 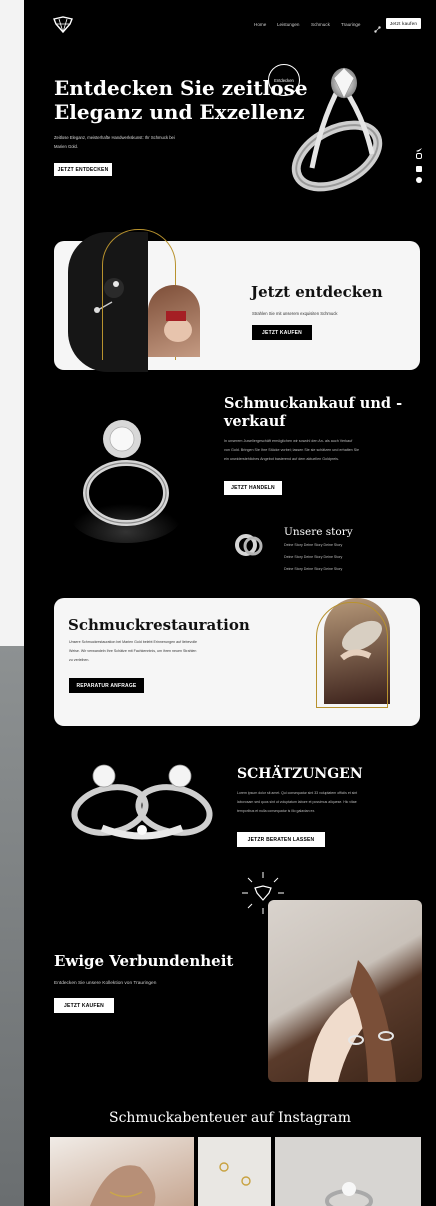 I want to click on share-icon, so click(x=377, y=26).